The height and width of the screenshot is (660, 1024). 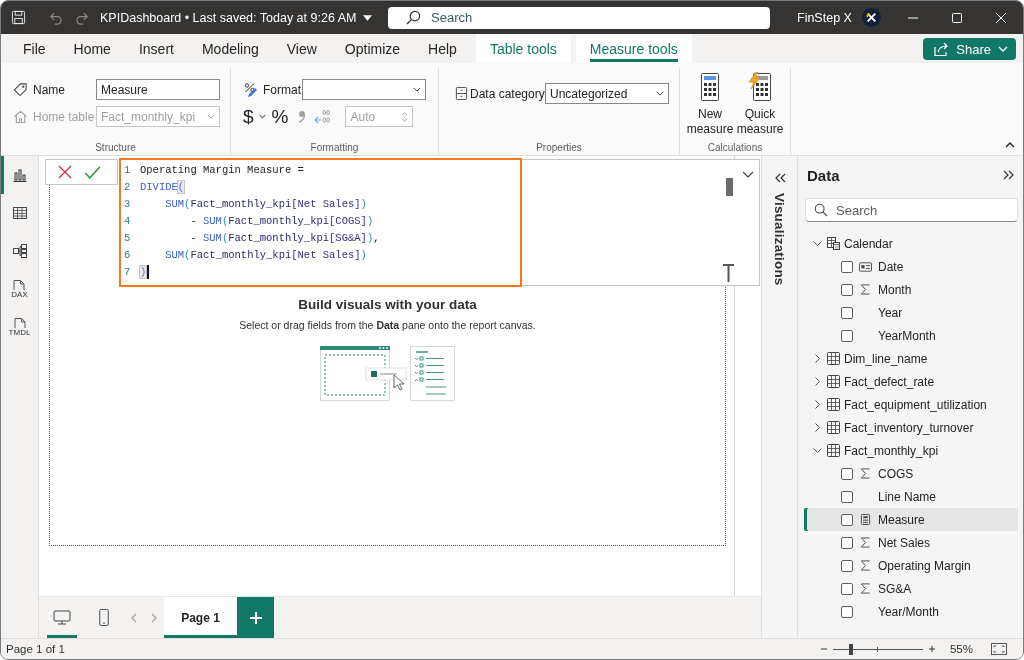 What do you see at coordinates (779, 239) in the screenshot?
I see `visualizations-pane-tab: Visualizations` at bounding box center [779, 239].